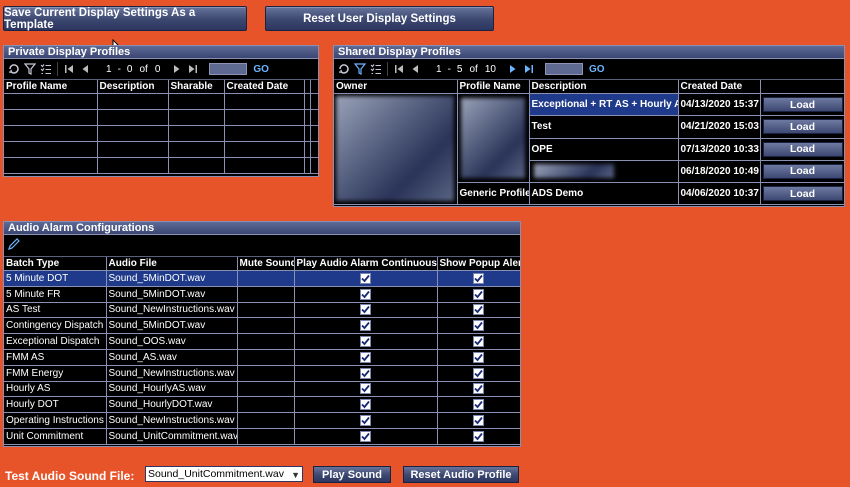  What do you see at coordinates (224, 474) in the screenshot?
I see `audio-file-select: Sound_UnitCommitment.wav ▼` at bounding box center [224, 474].